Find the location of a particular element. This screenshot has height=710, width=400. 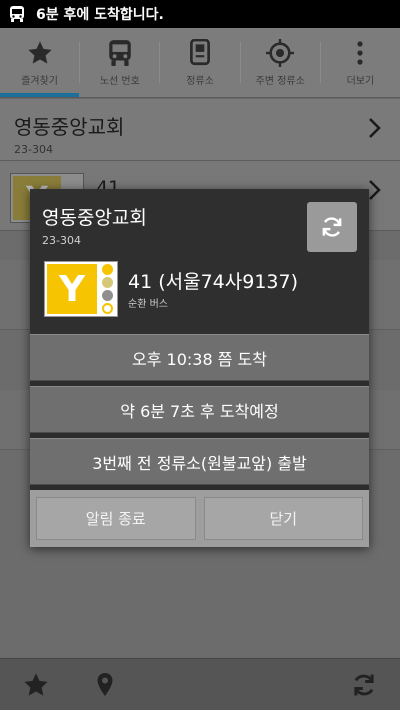

tab-route-number: 노선 번호 is located at coordinates (119, 62).